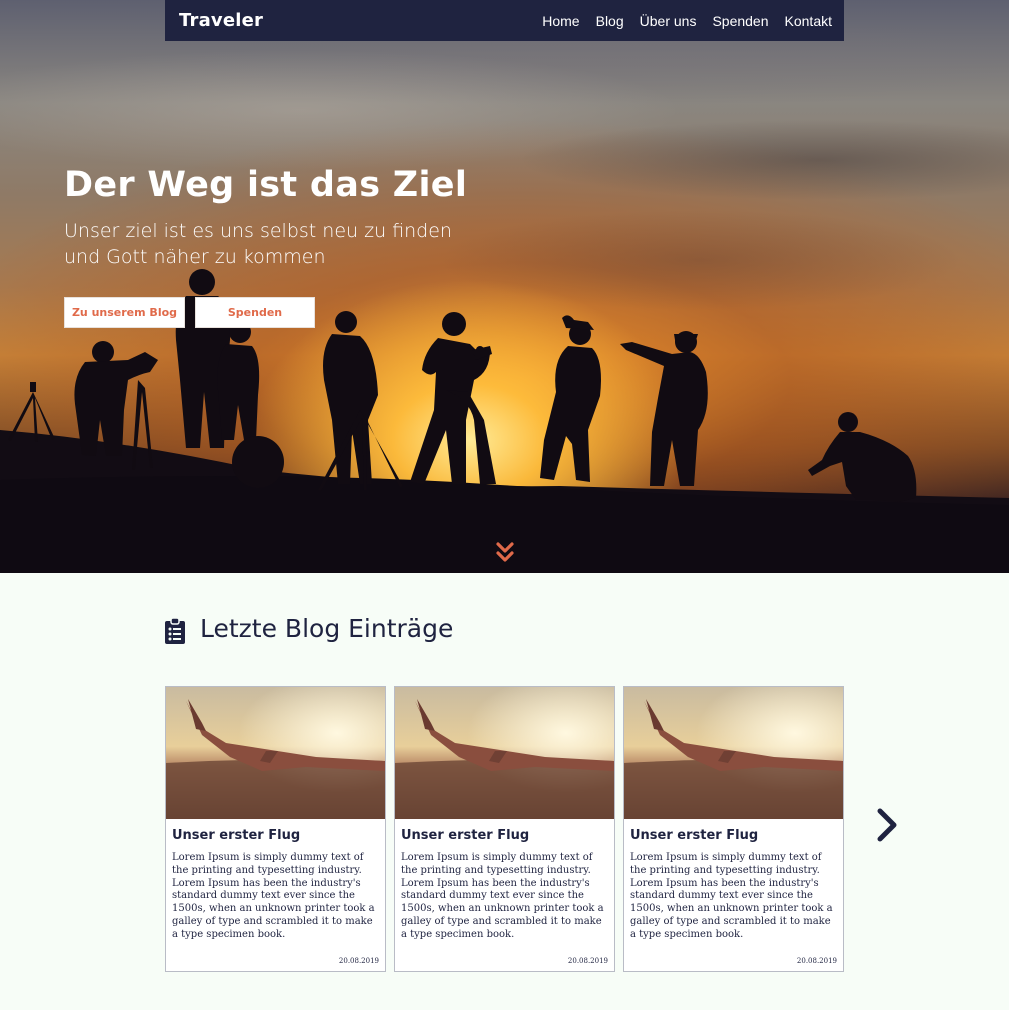 Image resolution: width=1009 pixels, height=1010 pixels. I want to click on nav-links: Home Blog Über uns Spenden Kontakt, so click(679, 21).